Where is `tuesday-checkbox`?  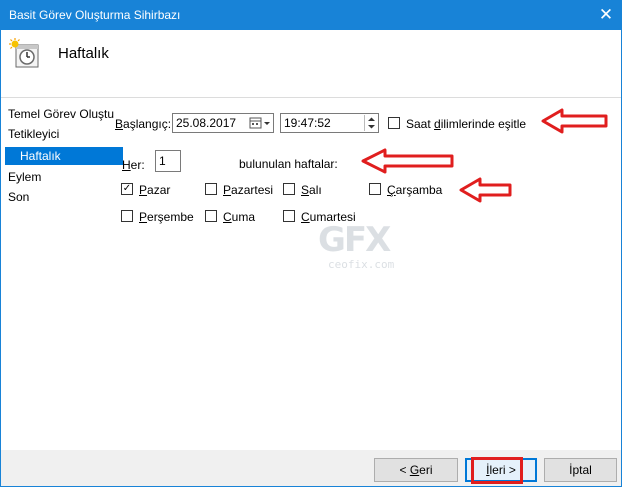 tuesday-checkbox is located at coordinates (289, 189).